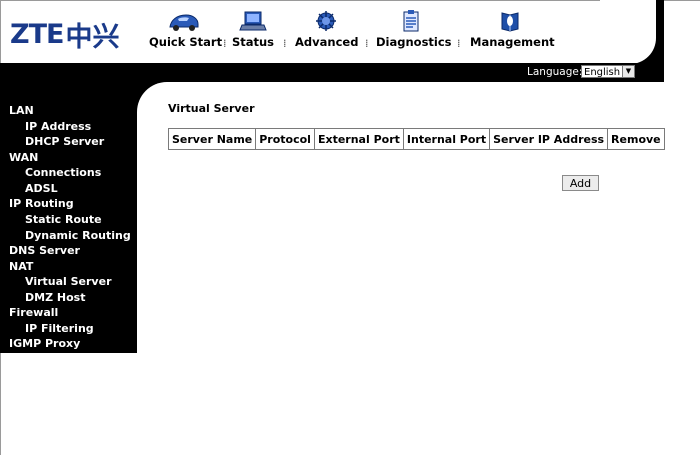  What do you see at coordinates (632, 32) in the screenshot?
I see `header-corner` at bounding box center [632, 32].